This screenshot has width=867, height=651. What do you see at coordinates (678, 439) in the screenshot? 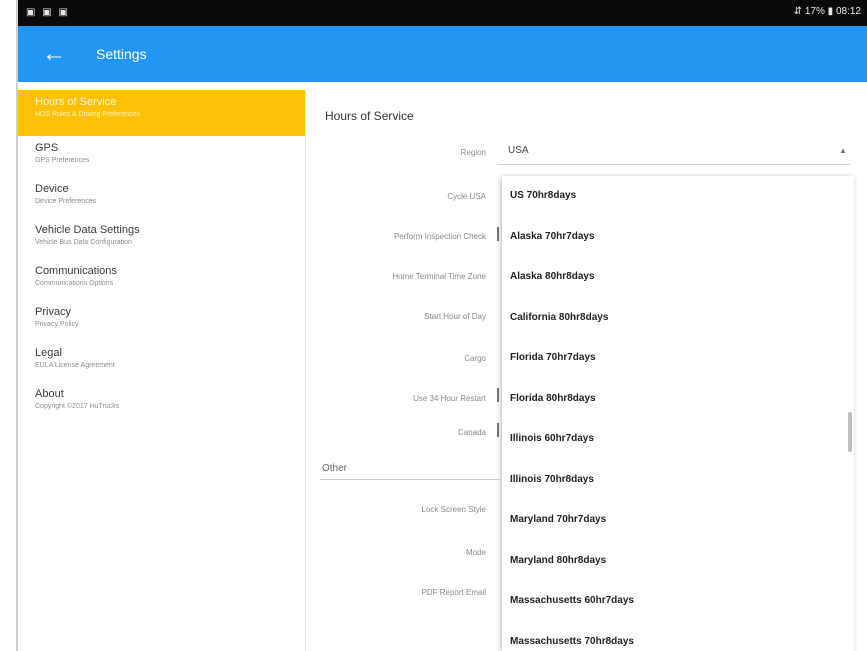
I see `dropdown-option: Illinois 60hr7days` at bounding box center [678, 439].